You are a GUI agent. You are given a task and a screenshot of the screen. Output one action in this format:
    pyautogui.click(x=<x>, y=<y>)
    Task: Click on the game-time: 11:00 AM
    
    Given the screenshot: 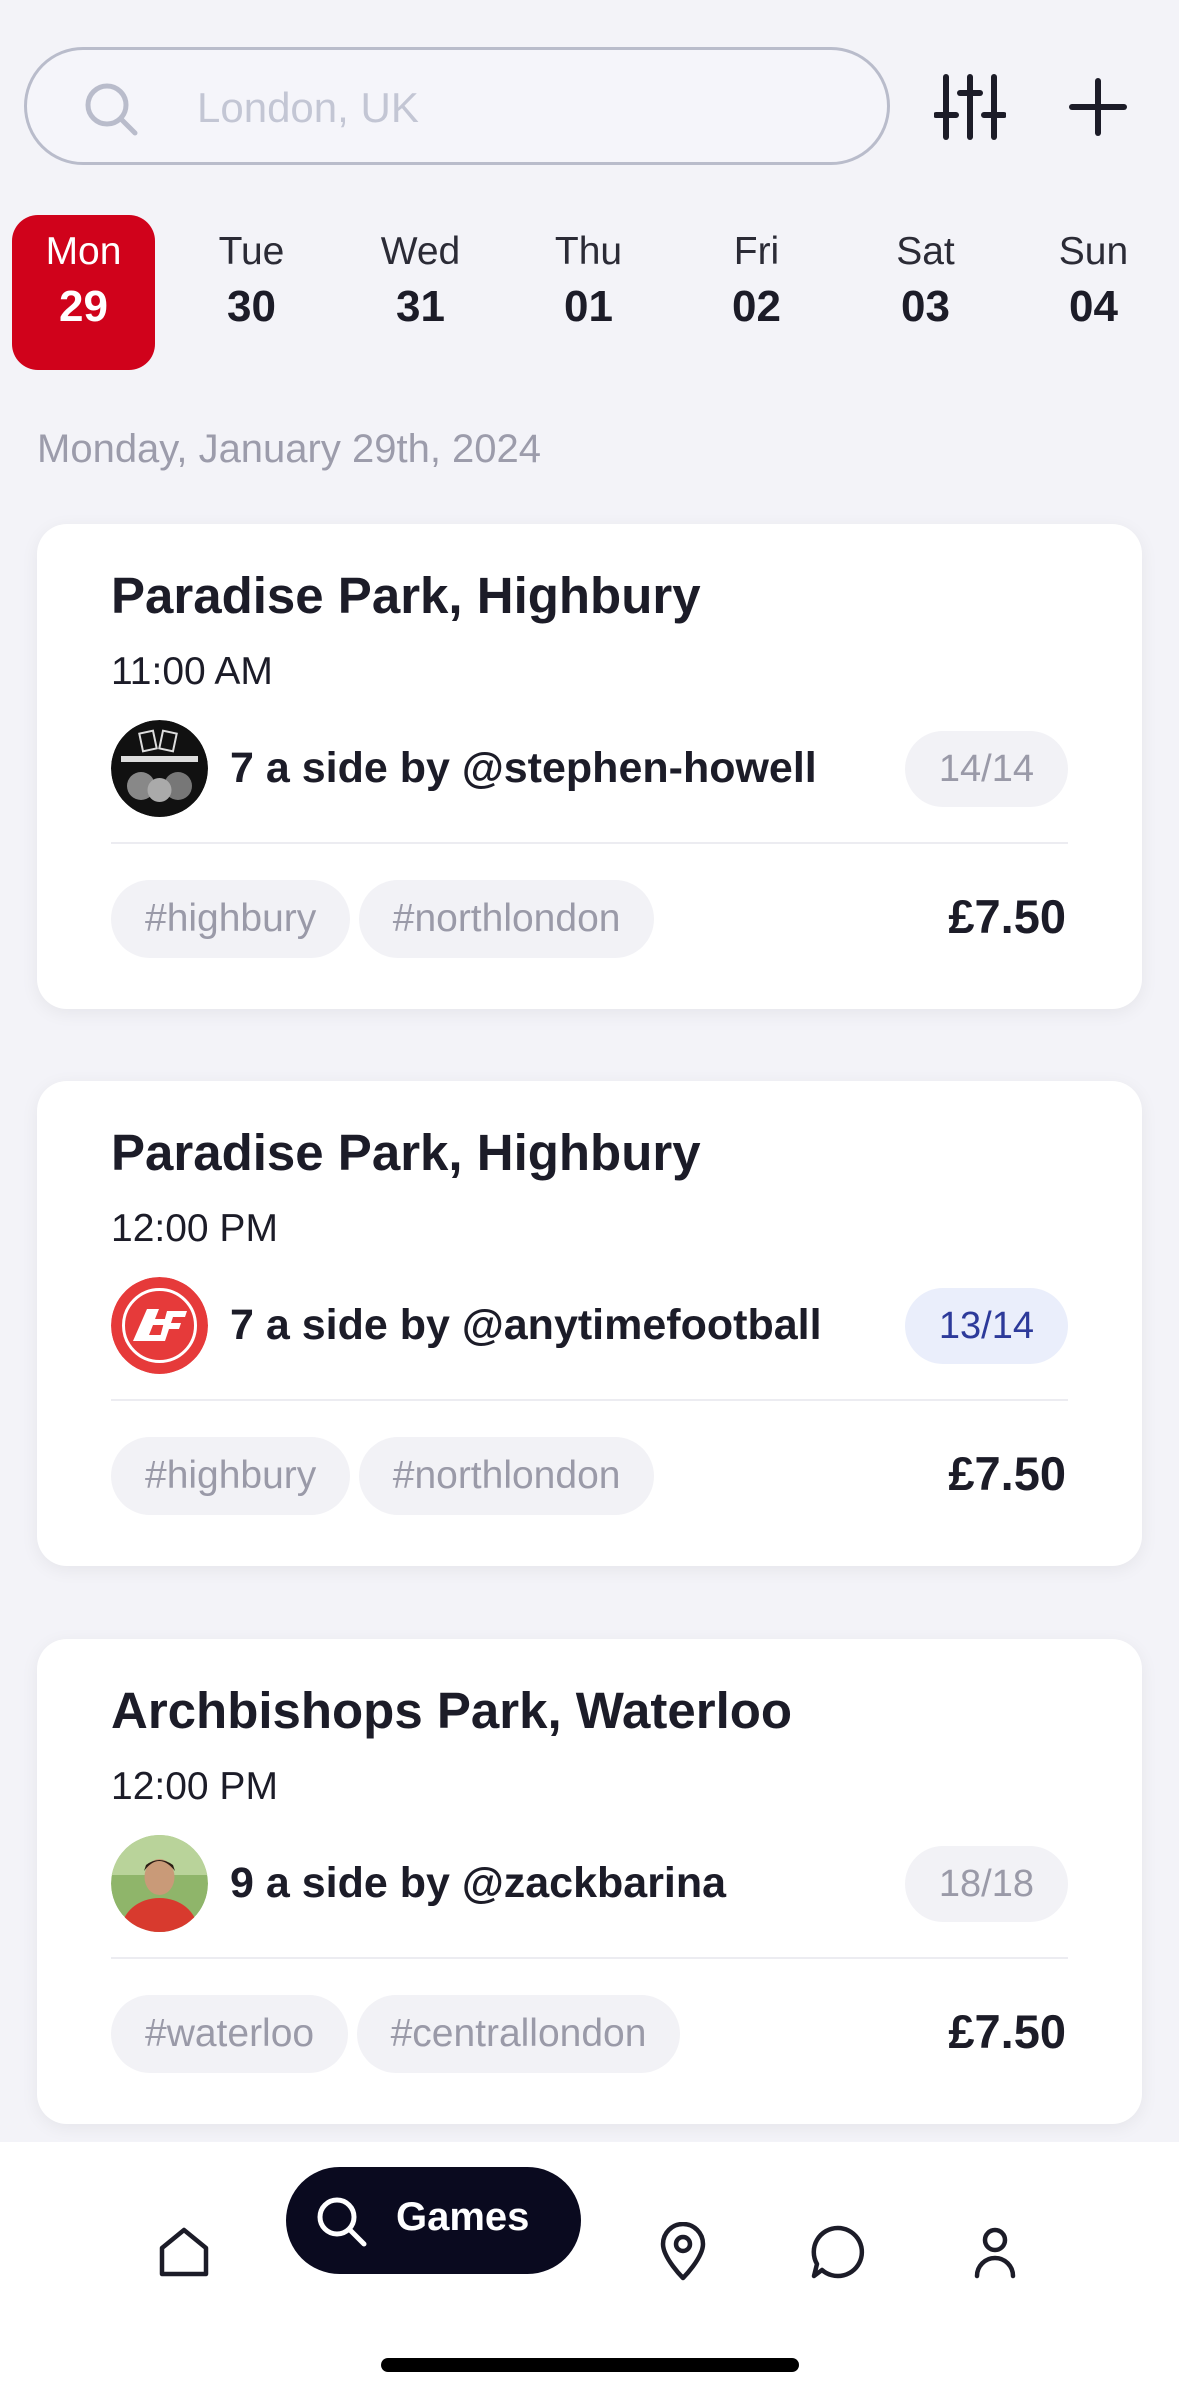 What is the action you would take?
    pyautogui.click(x=192, y=671)
    